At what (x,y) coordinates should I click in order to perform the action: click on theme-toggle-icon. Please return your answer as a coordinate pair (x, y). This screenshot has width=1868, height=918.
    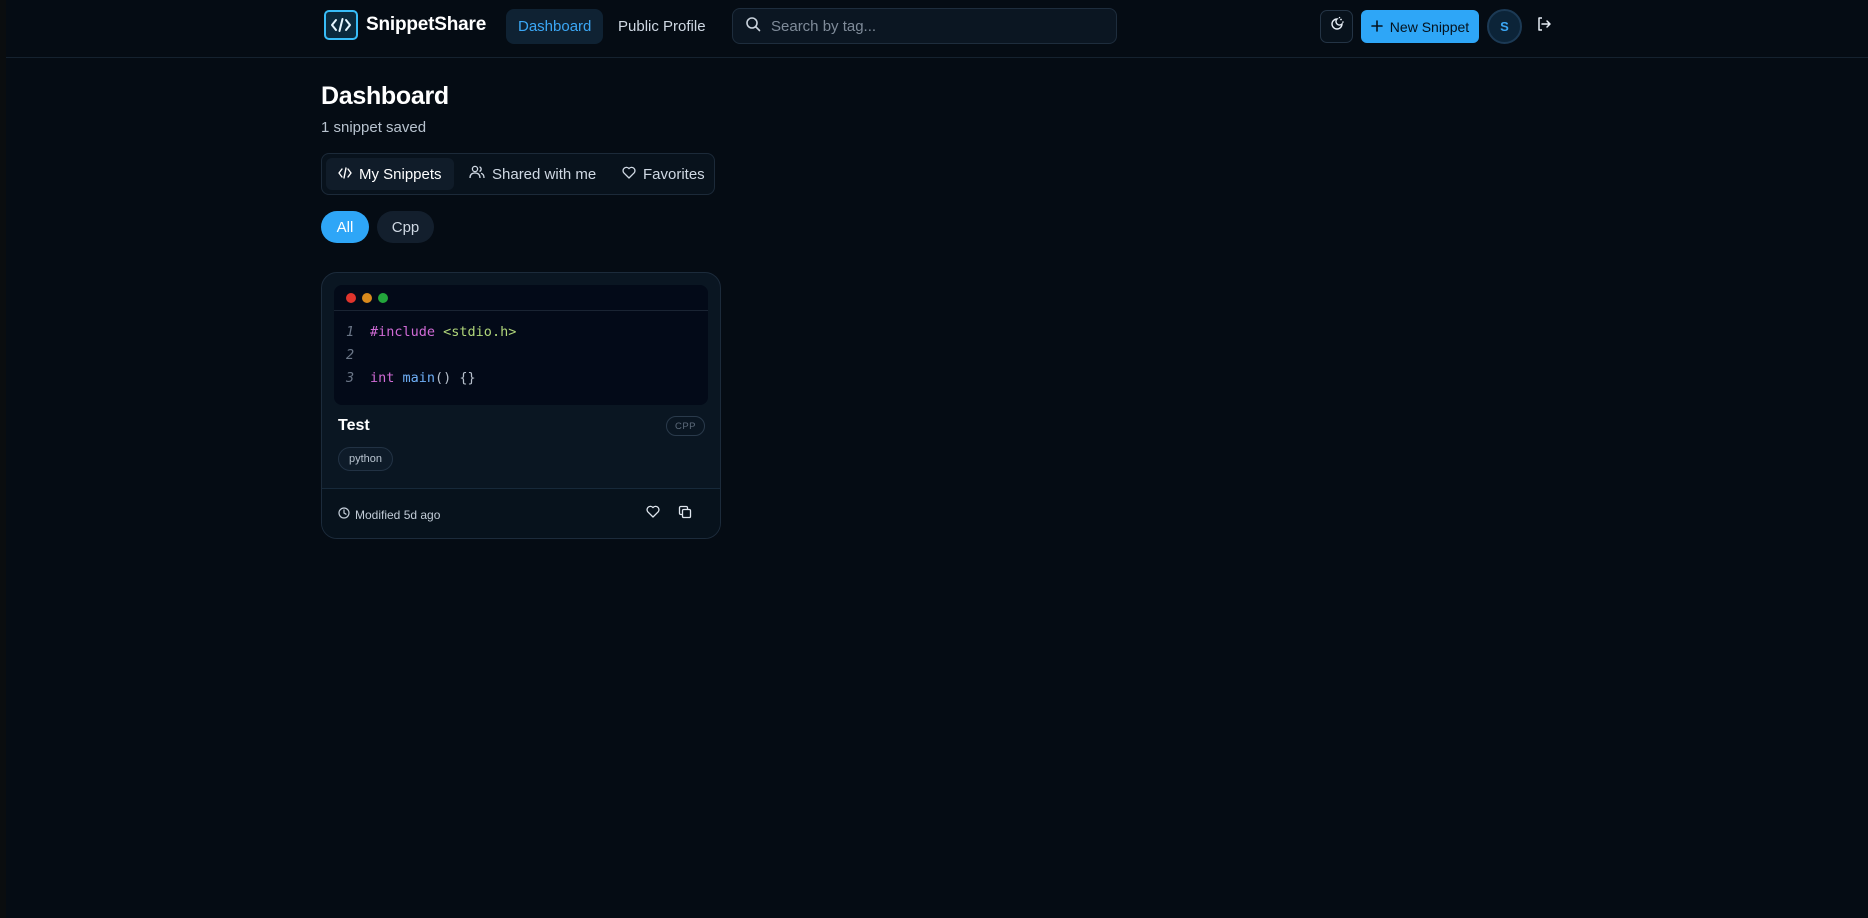
    Looking at the image, I should click on (1337, 26).